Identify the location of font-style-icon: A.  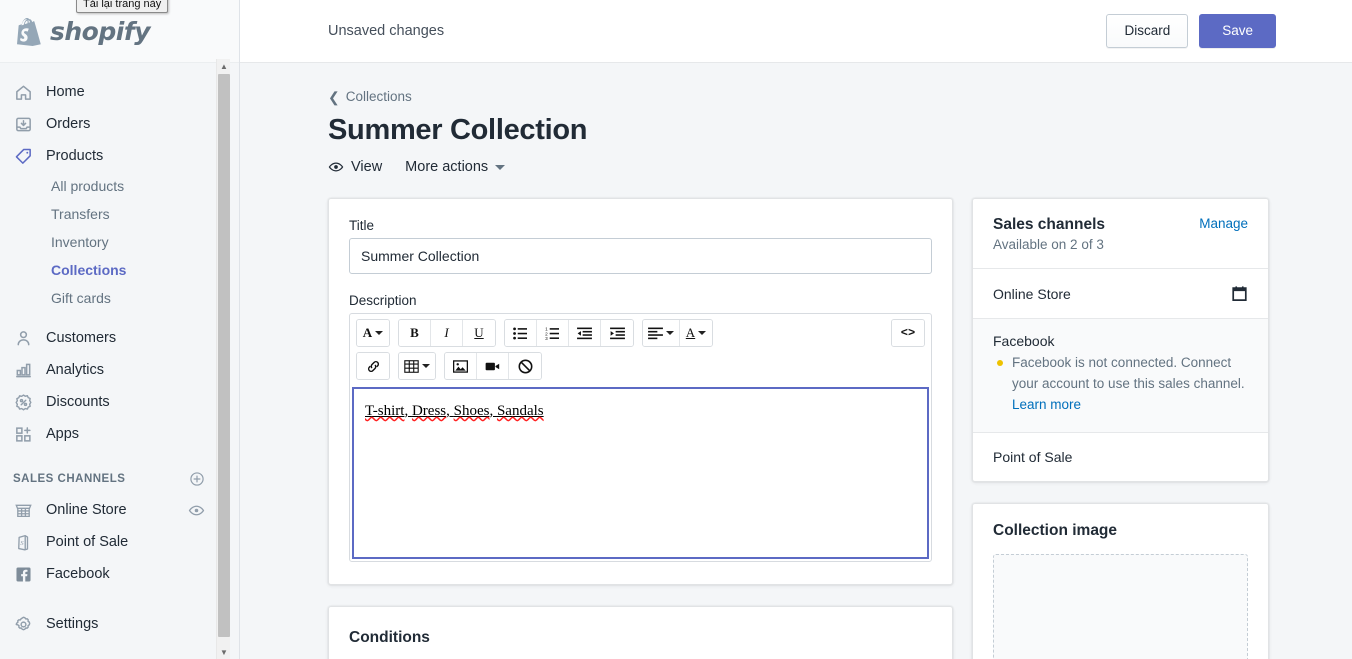
(373, 333).